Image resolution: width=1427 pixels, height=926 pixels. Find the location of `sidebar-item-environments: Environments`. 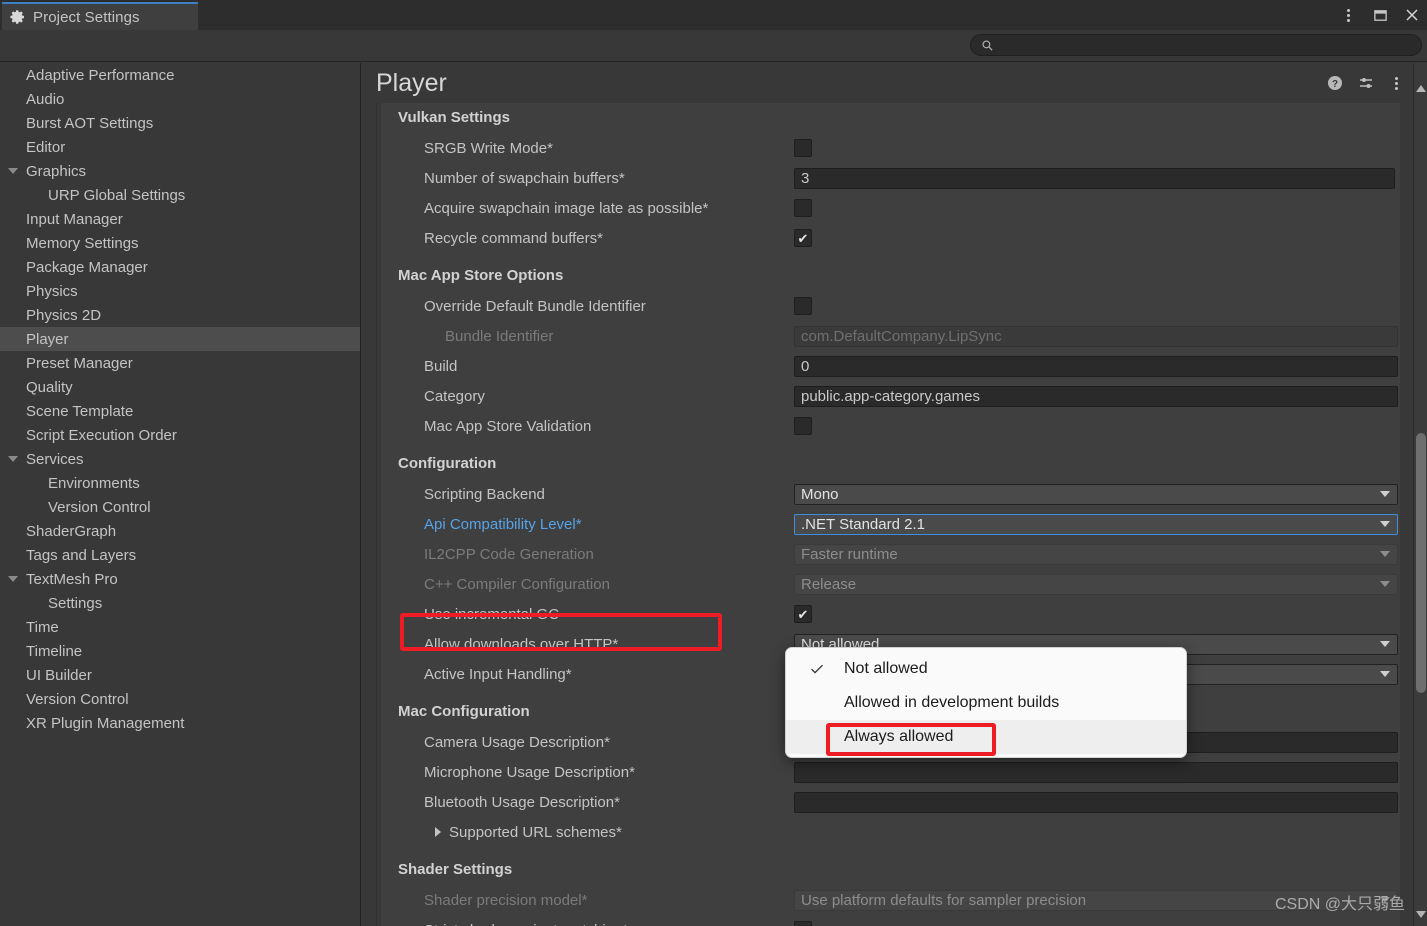

sidebar-item-environments: Environments is located at coordinates (180, 483).